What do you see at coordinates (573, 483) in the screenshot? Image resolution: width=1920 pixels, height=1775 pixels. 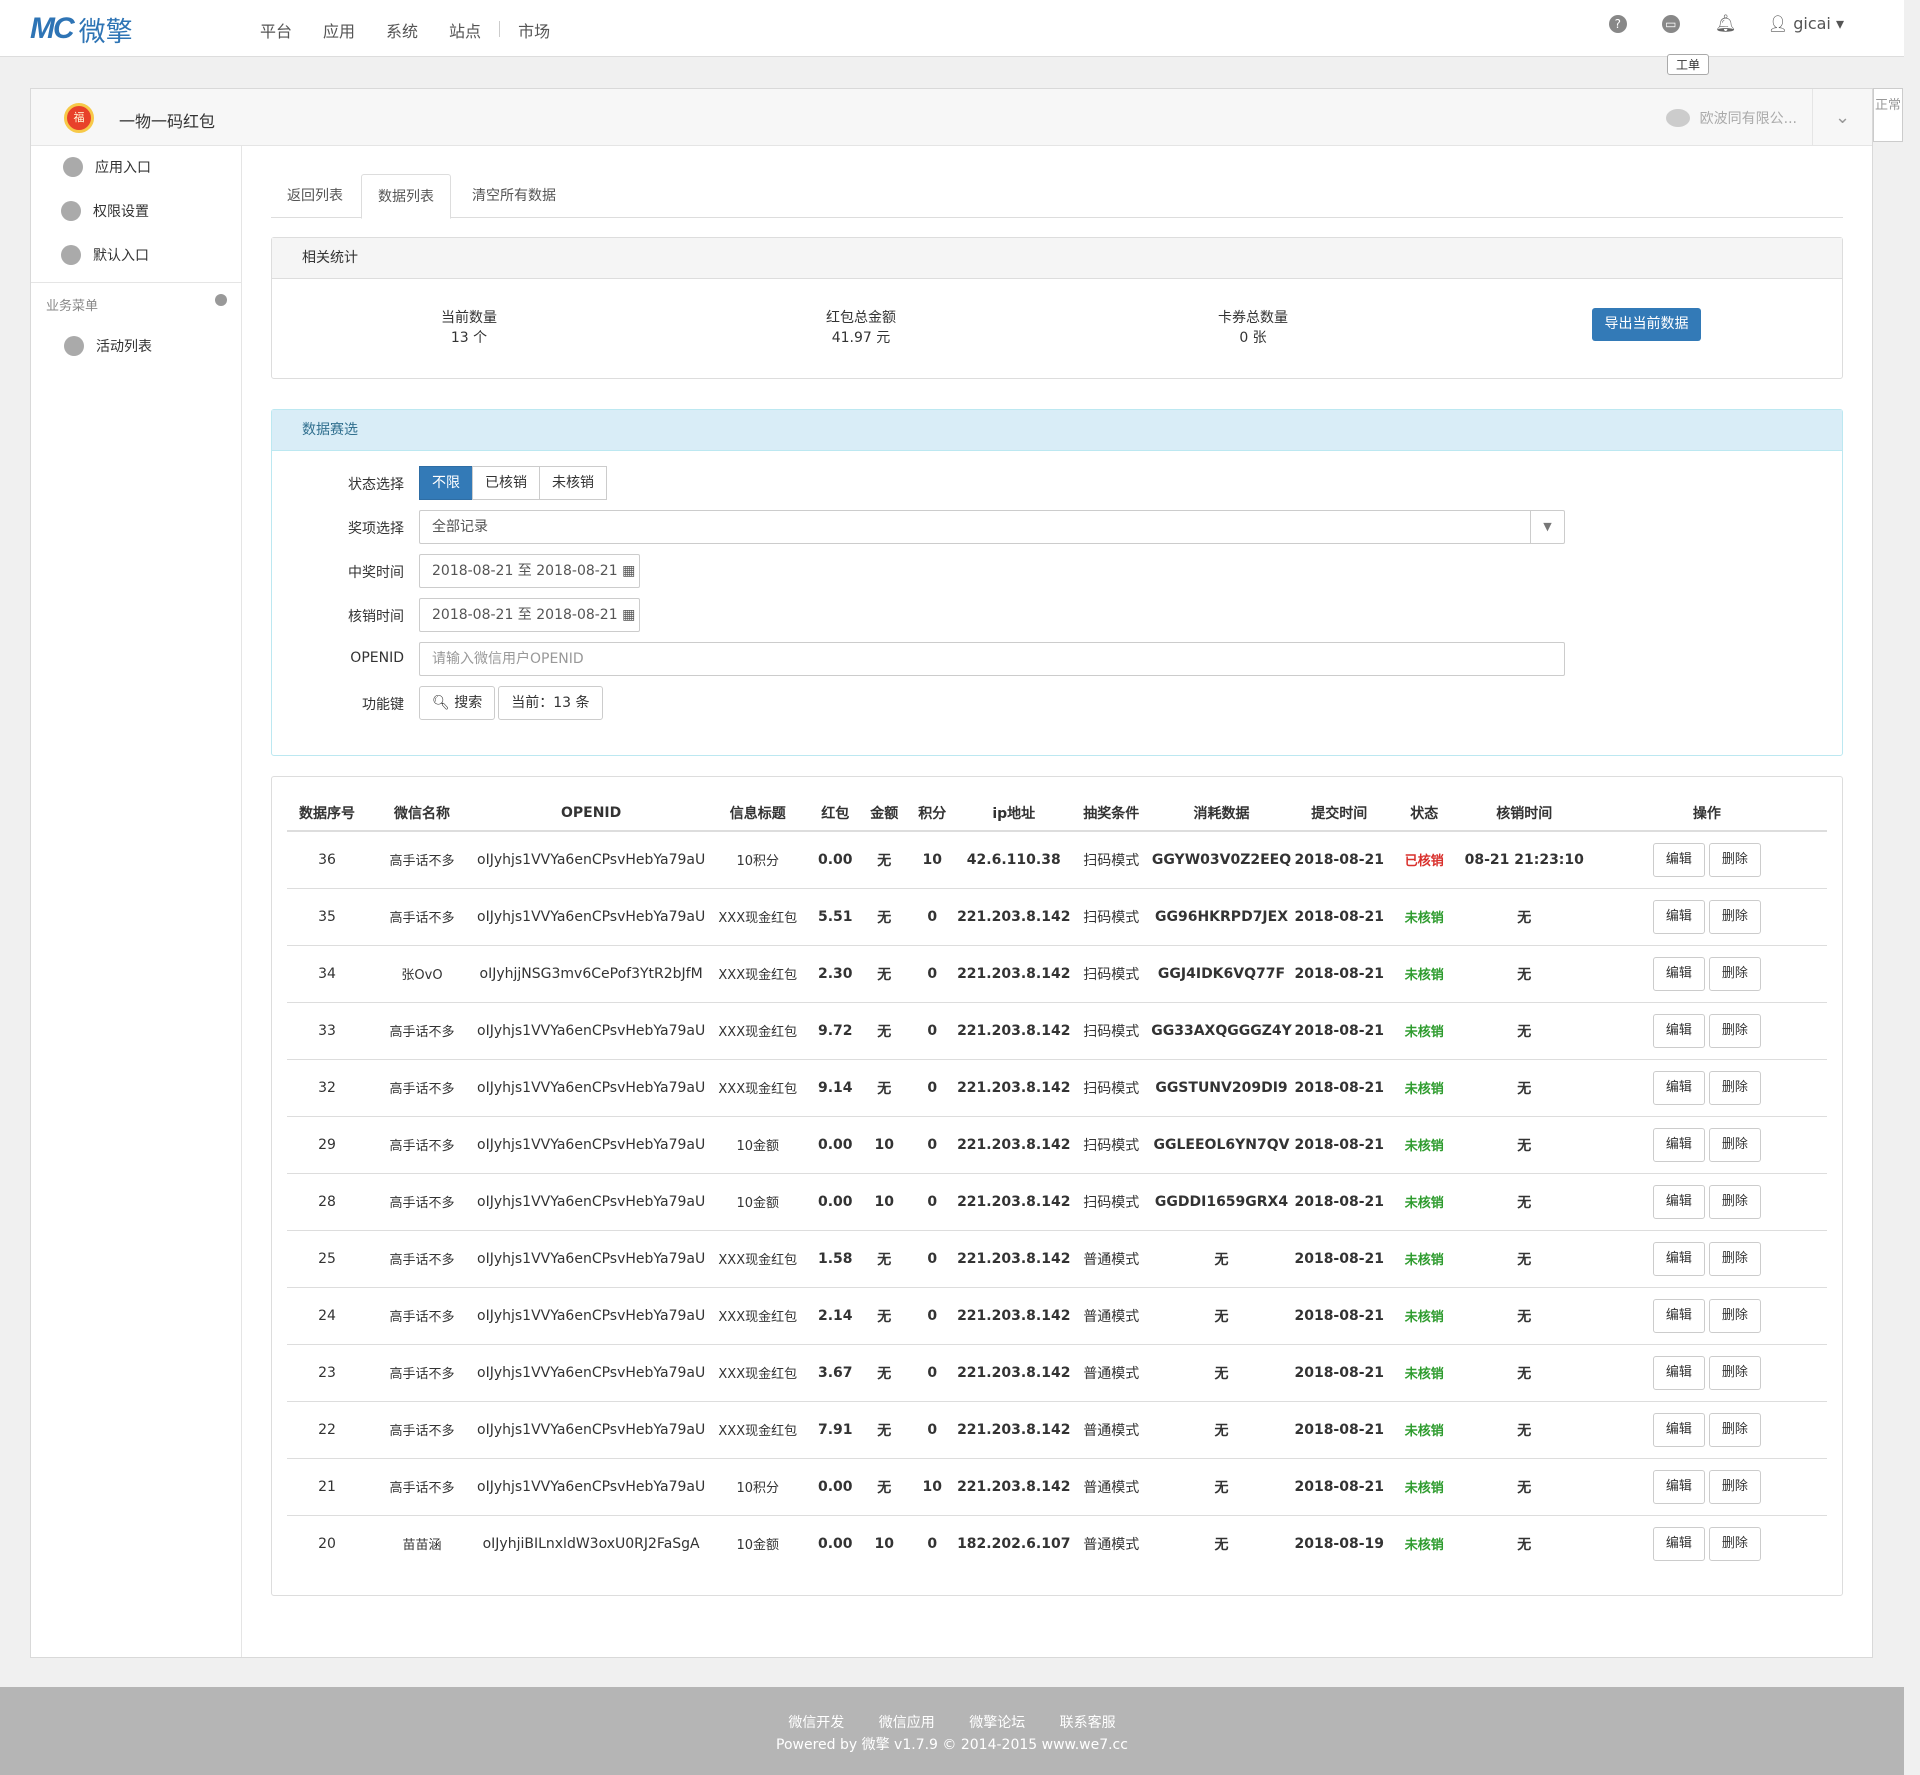 I see `status-option-unverified: 未核销` at bounding box center [573, 483].